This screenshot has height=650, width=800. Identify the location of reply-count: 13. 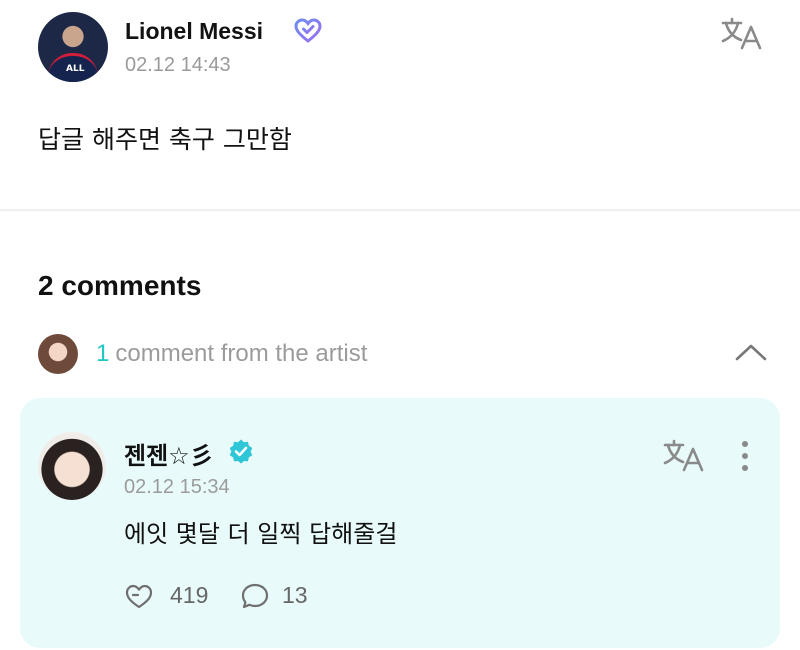
(295, 595).